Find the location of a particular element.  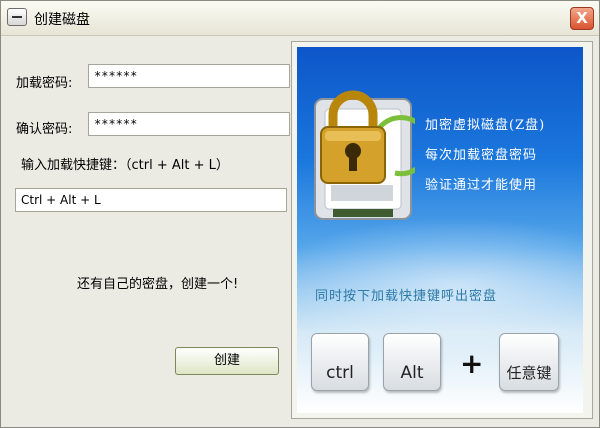

any-key-icon: 任意键 is located at coordinates (529, 362).